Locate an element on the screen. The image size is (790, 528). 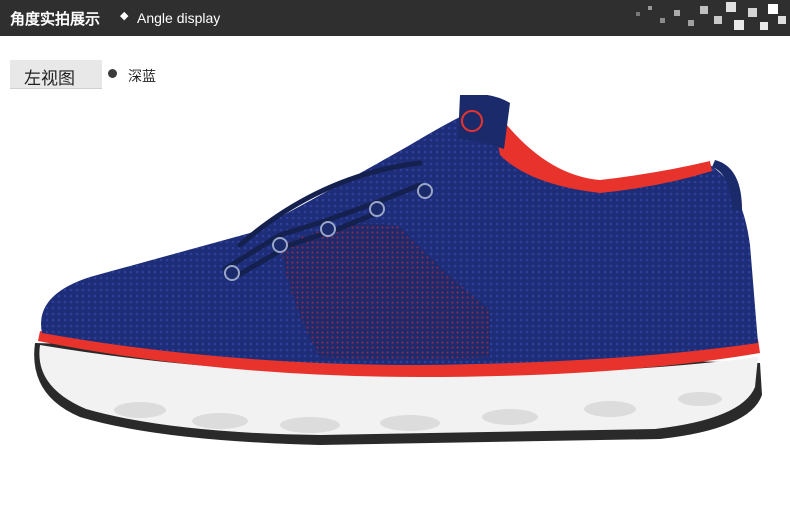
pixel-mosaic-icon is located at coordinates (710, 18).